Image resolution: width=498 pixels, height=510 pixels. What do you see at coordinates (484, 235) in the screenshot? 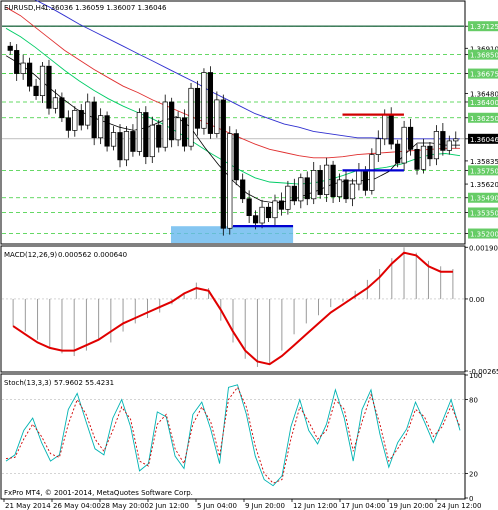
I see `price-axis-label: 1.35200` at bounding box center [484, 235].